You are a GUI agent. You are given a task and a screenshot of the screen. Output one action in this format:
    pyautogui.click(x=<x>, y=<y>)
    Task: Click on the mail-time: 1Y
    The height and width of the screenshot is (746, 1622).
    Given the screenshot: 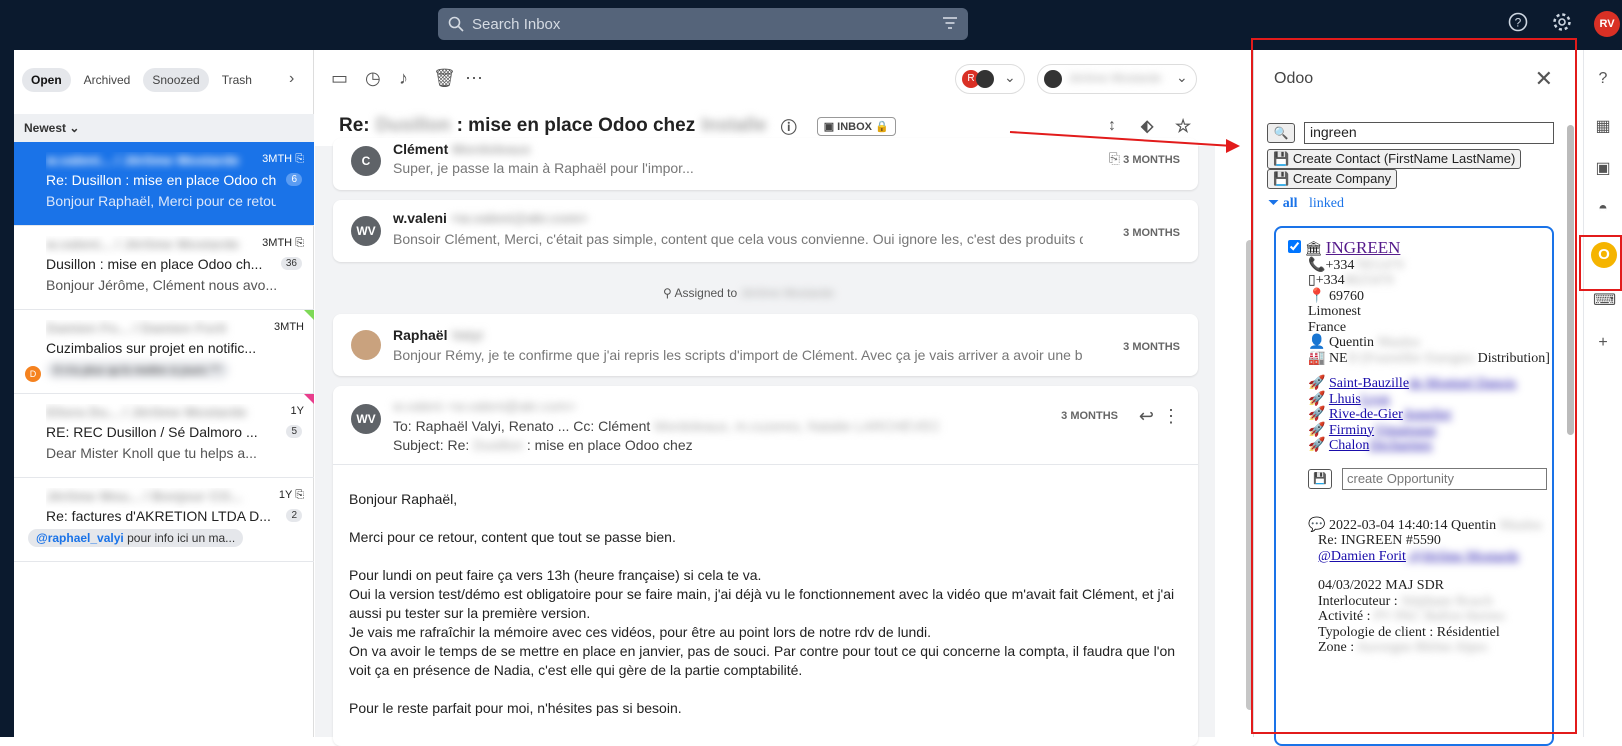 What is the action you would take?
    pyautogui.click(x=297, y=411)
    